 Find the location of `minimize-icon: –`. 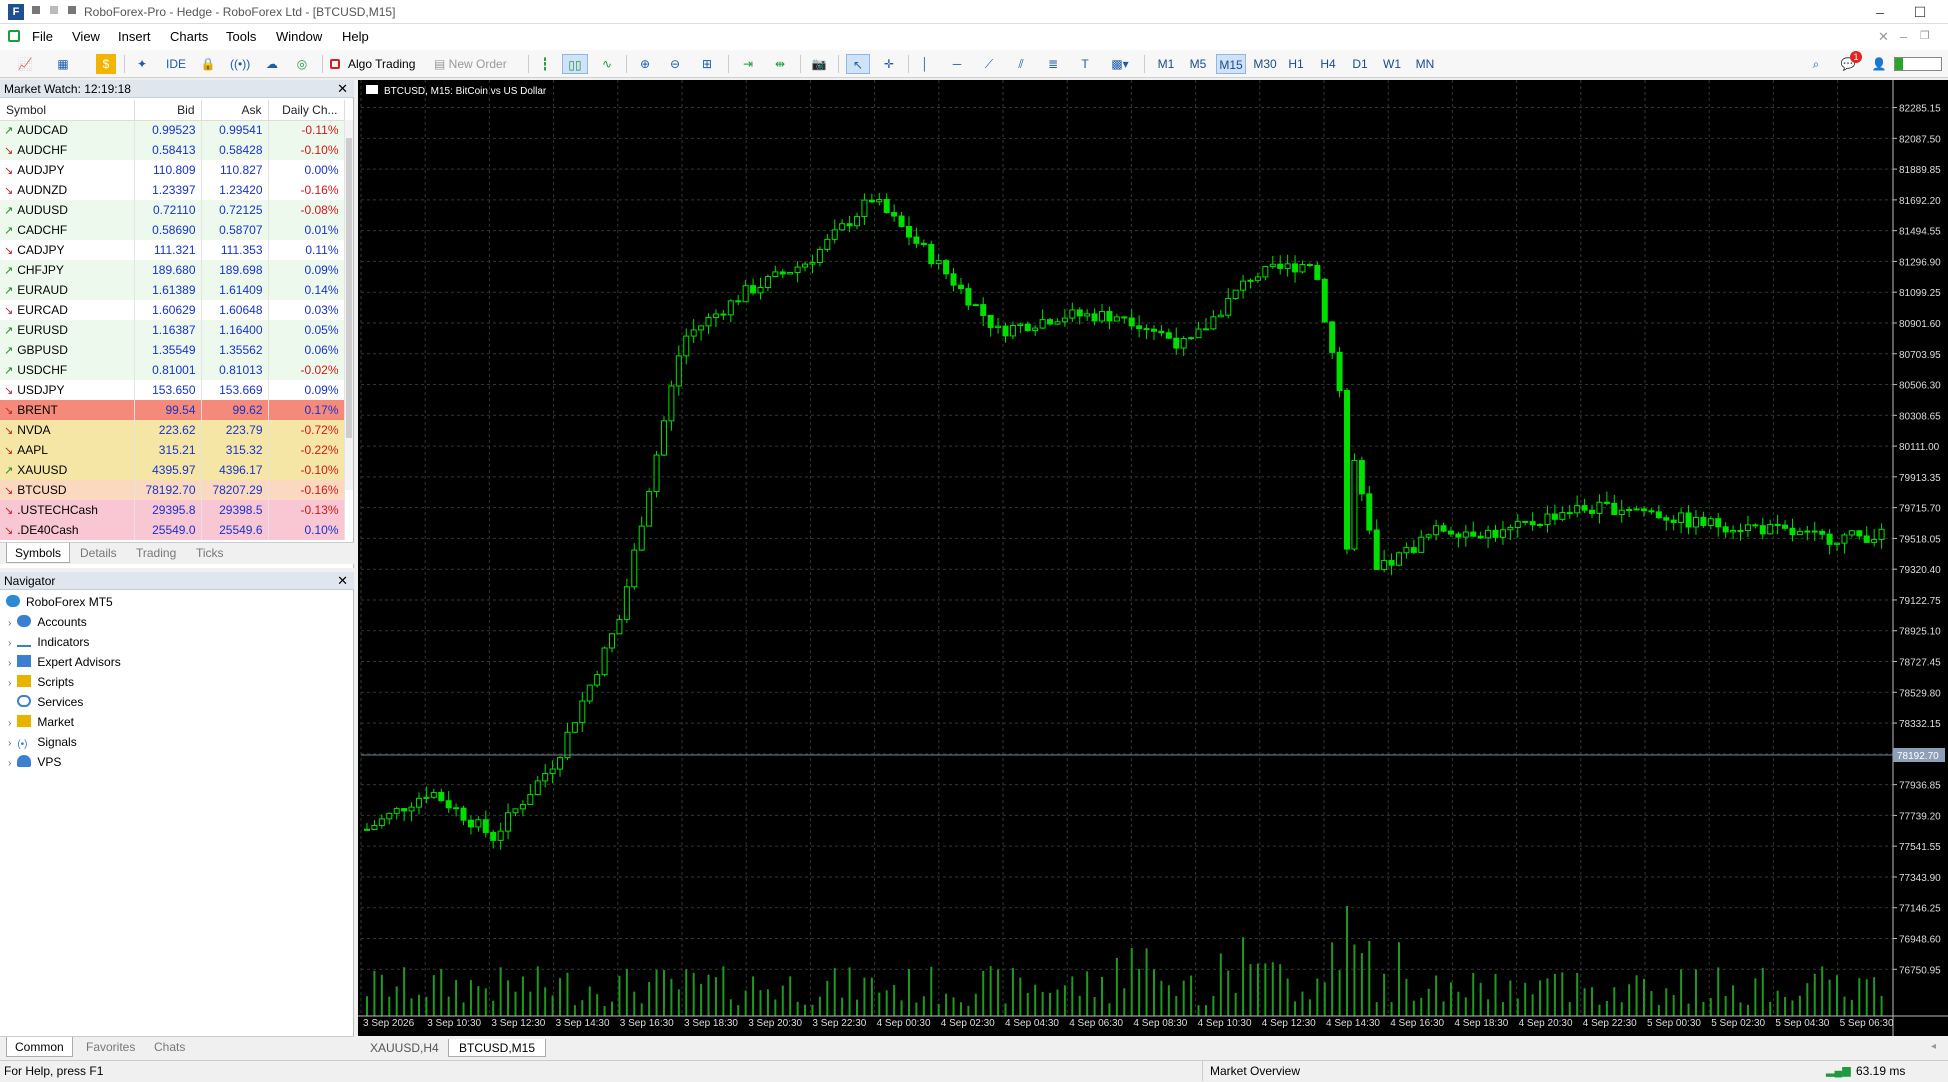

minimize-icon: – is located at coordinates (1880, 12).